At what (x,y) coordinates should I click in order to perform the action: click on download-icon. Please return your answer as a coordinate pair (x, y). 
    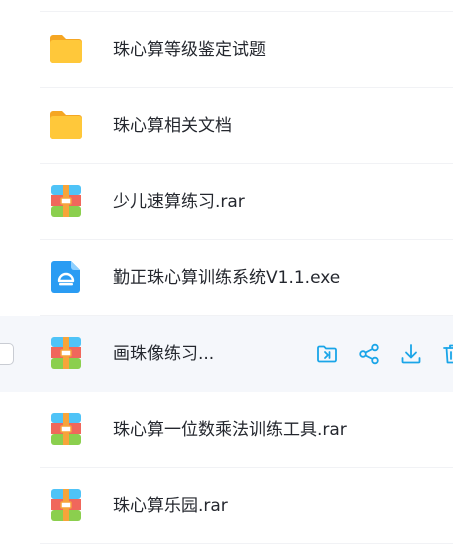
    Looking at the image, I should click on (411, 354).